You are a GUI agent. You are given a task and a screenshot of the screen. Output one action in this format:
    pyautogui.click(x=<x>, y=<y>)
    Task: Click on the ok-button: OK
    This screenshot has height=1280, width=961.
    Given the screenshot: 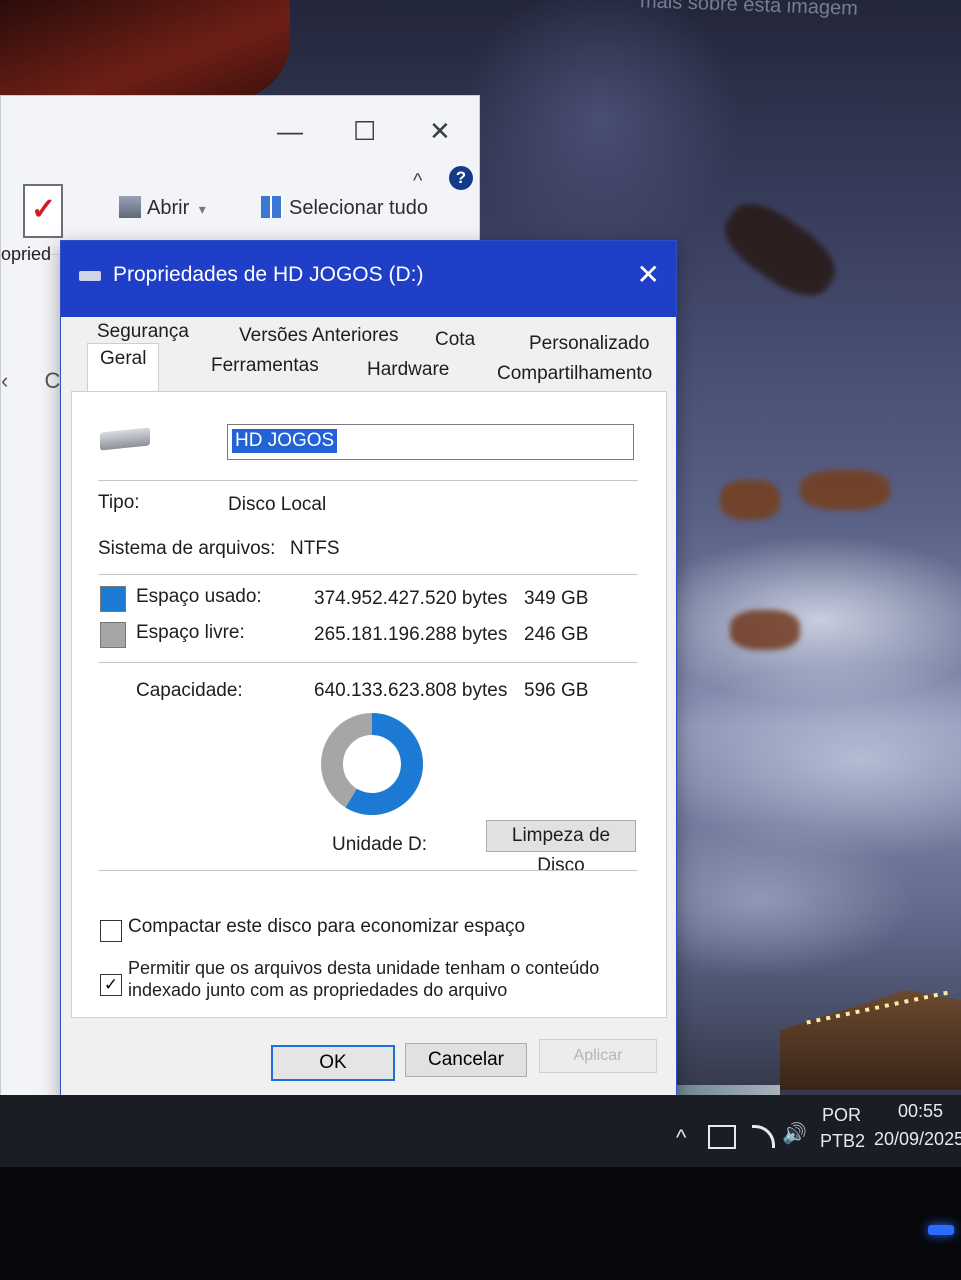 What is the action you would take?
    pyautogui.click(x=333, y=1063)
    